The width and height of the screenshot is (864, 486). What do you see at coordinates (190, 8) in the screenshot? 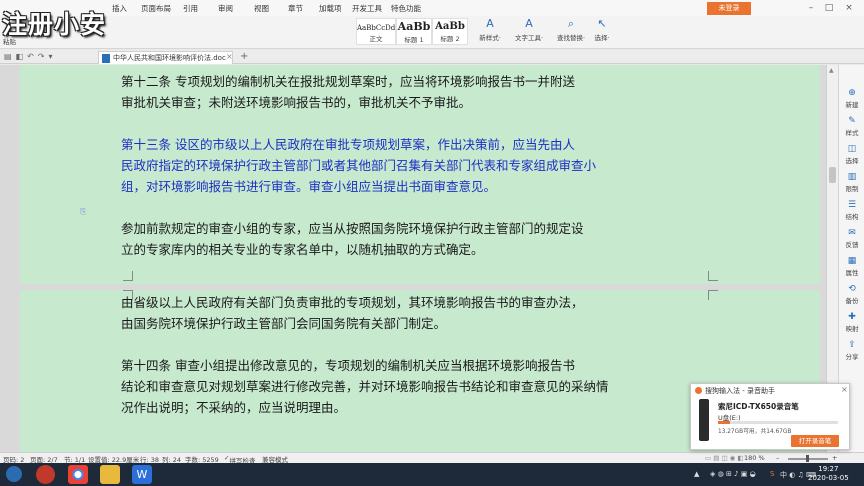
I see `menu-item: 引用` at bounding box center [190, 8].